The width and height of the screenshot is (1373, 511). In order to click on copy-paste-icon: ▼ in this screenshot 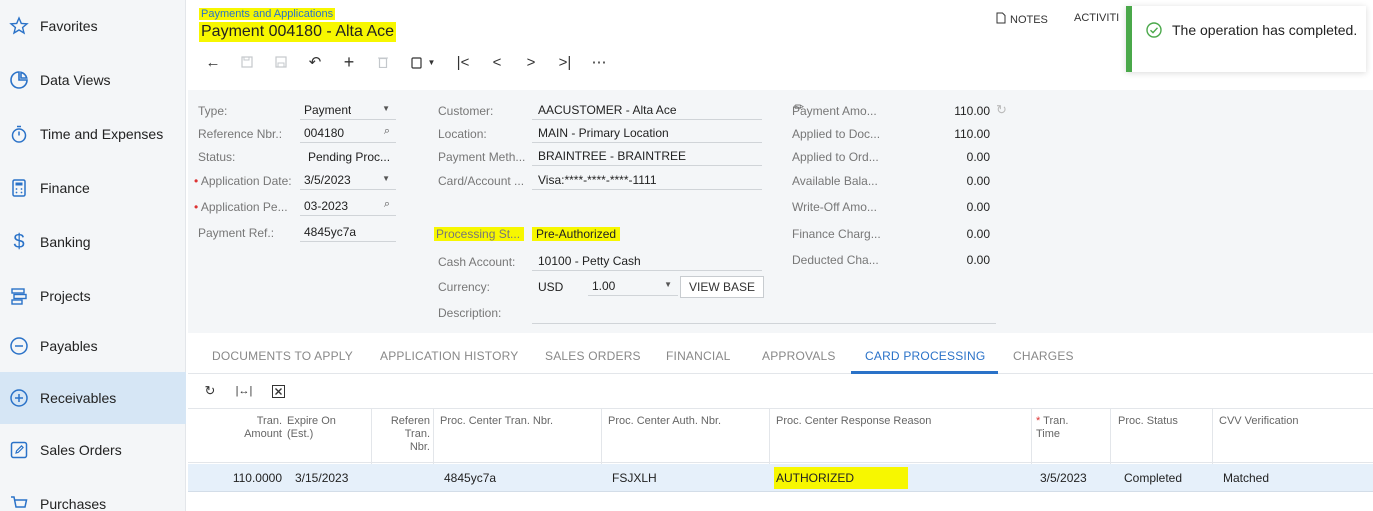, I will do `click(423, 62)`.